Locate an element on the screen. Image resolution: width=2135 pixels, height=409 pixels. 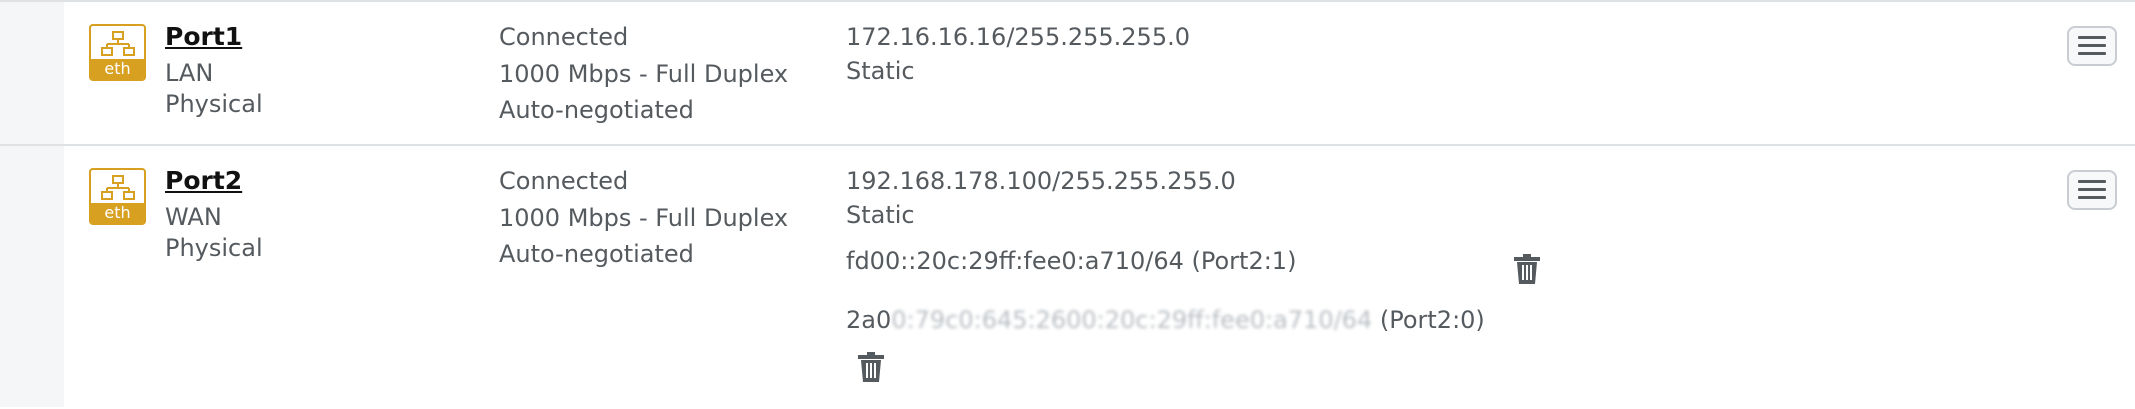
zone-label: WAN is located at coordinates (193, 217).